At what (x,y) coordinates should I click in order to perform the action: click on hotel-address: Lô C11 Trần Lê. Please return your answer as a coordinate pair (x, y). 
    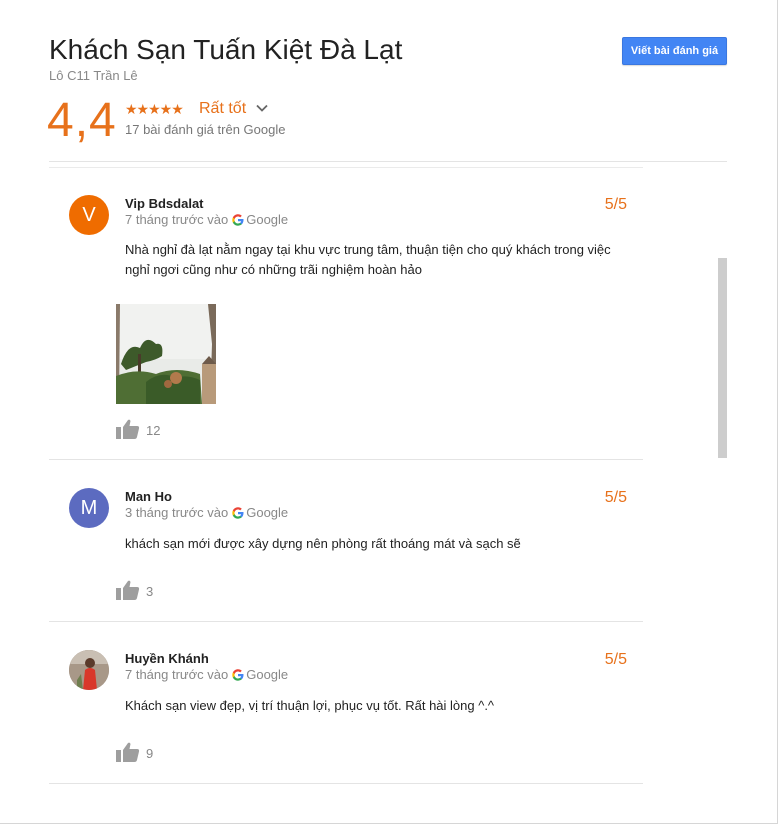
    Looking at the image, I should click on (93, 75).